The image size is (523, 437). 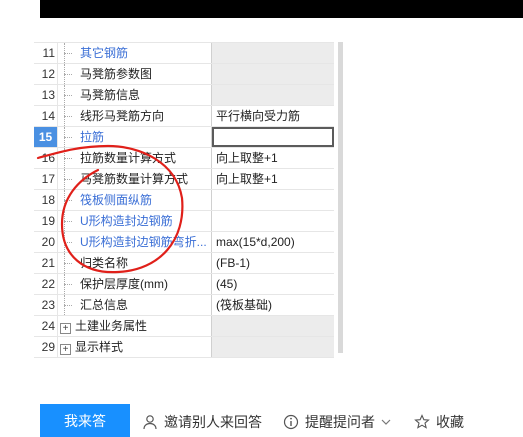 I want to click on info-icon, so click(x=291, y=422).